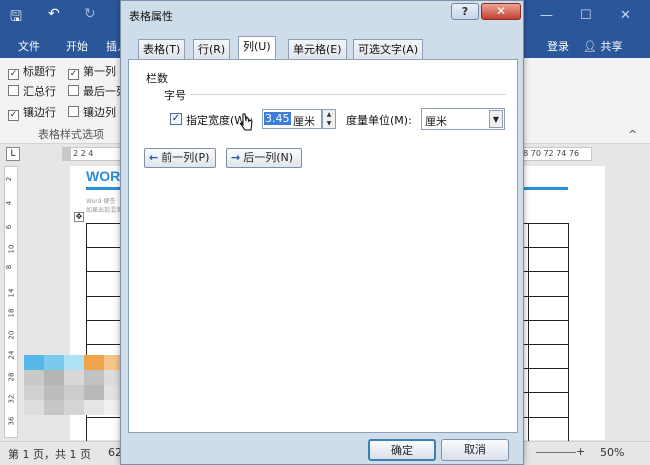 The image size is (650, 465). What do you see at coordinates (32, 71) in the screenshot?
I see `header-row-checkbox: ✓ 标题行` at bounding box center [32, 71].